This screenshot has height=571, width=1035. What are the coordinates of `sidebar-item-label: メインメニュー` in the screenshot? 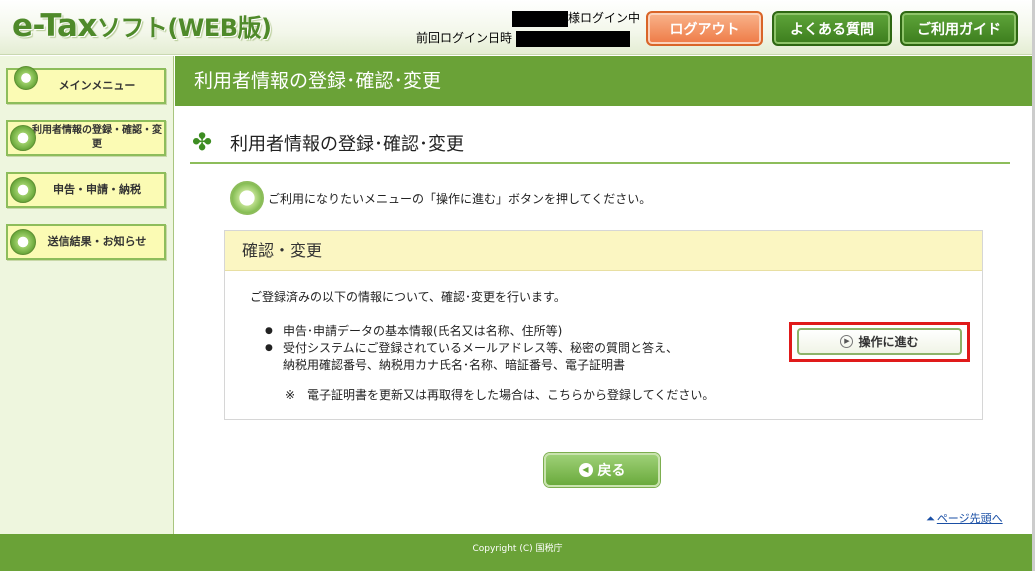 It's located at (97, 85).